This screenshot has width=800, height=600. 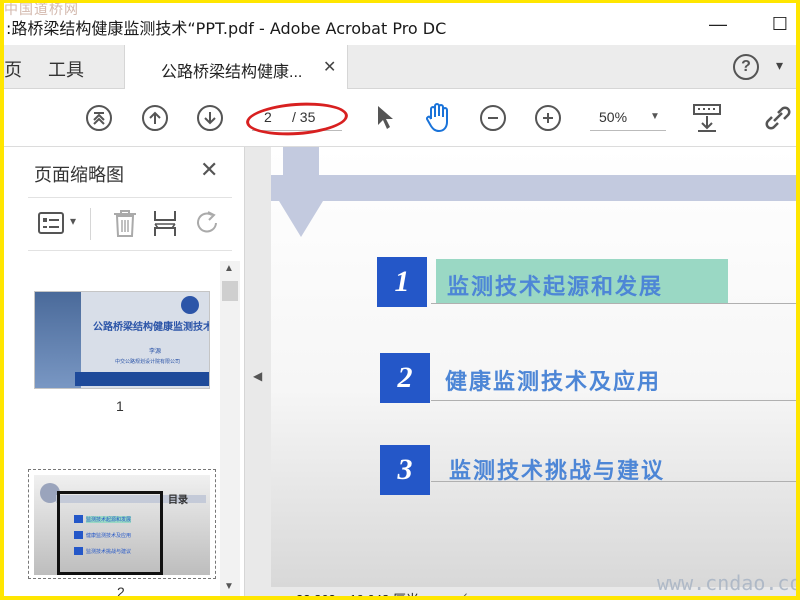 I want to click on toc-item-1-text: 监测技术起源和发展, so click(x=555, y=287).